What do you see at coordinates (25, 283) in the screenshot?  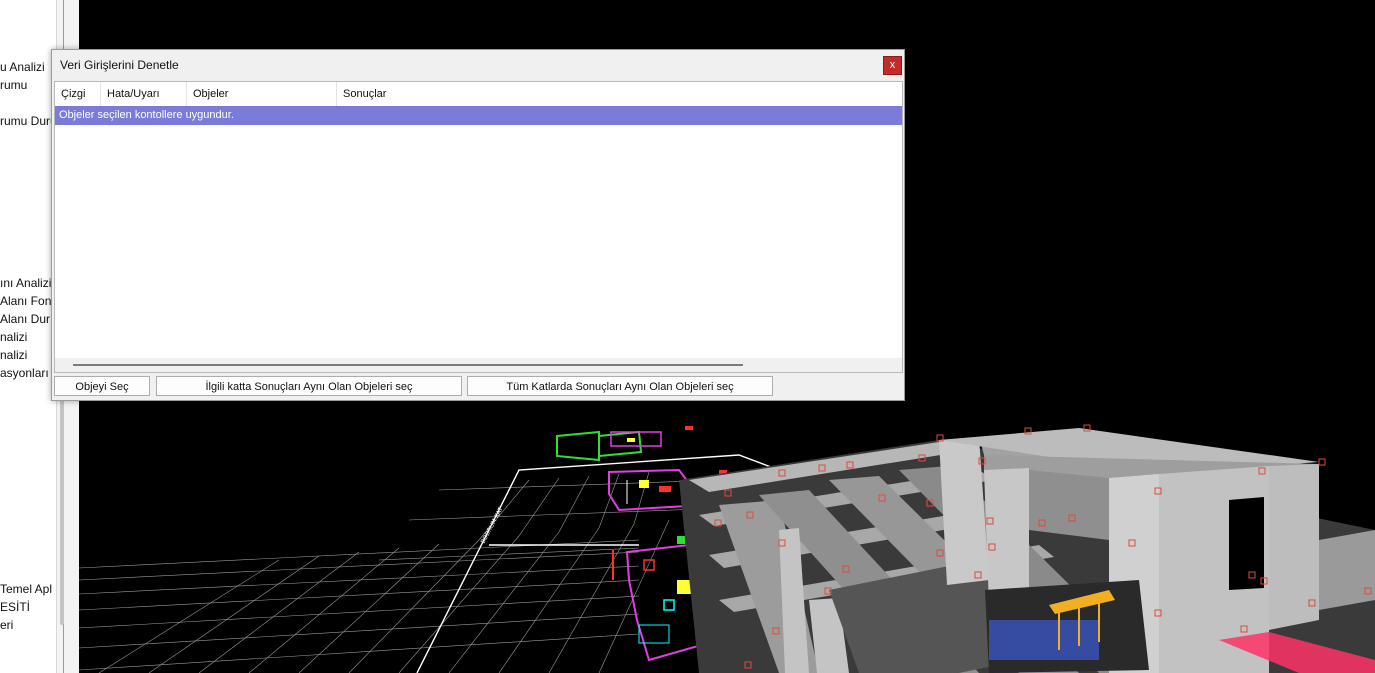 I see `tree-item: ını Analizi` at bounding box center [25, 283].